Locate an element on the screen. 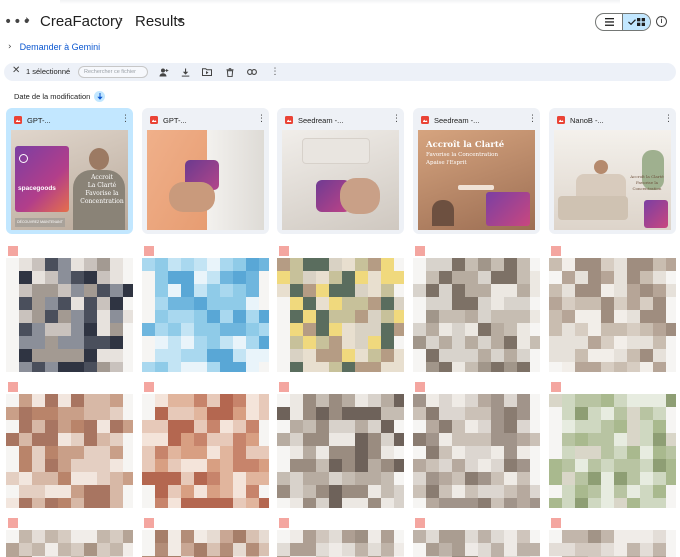  grid-view-button is located at coordinates (636, 22).